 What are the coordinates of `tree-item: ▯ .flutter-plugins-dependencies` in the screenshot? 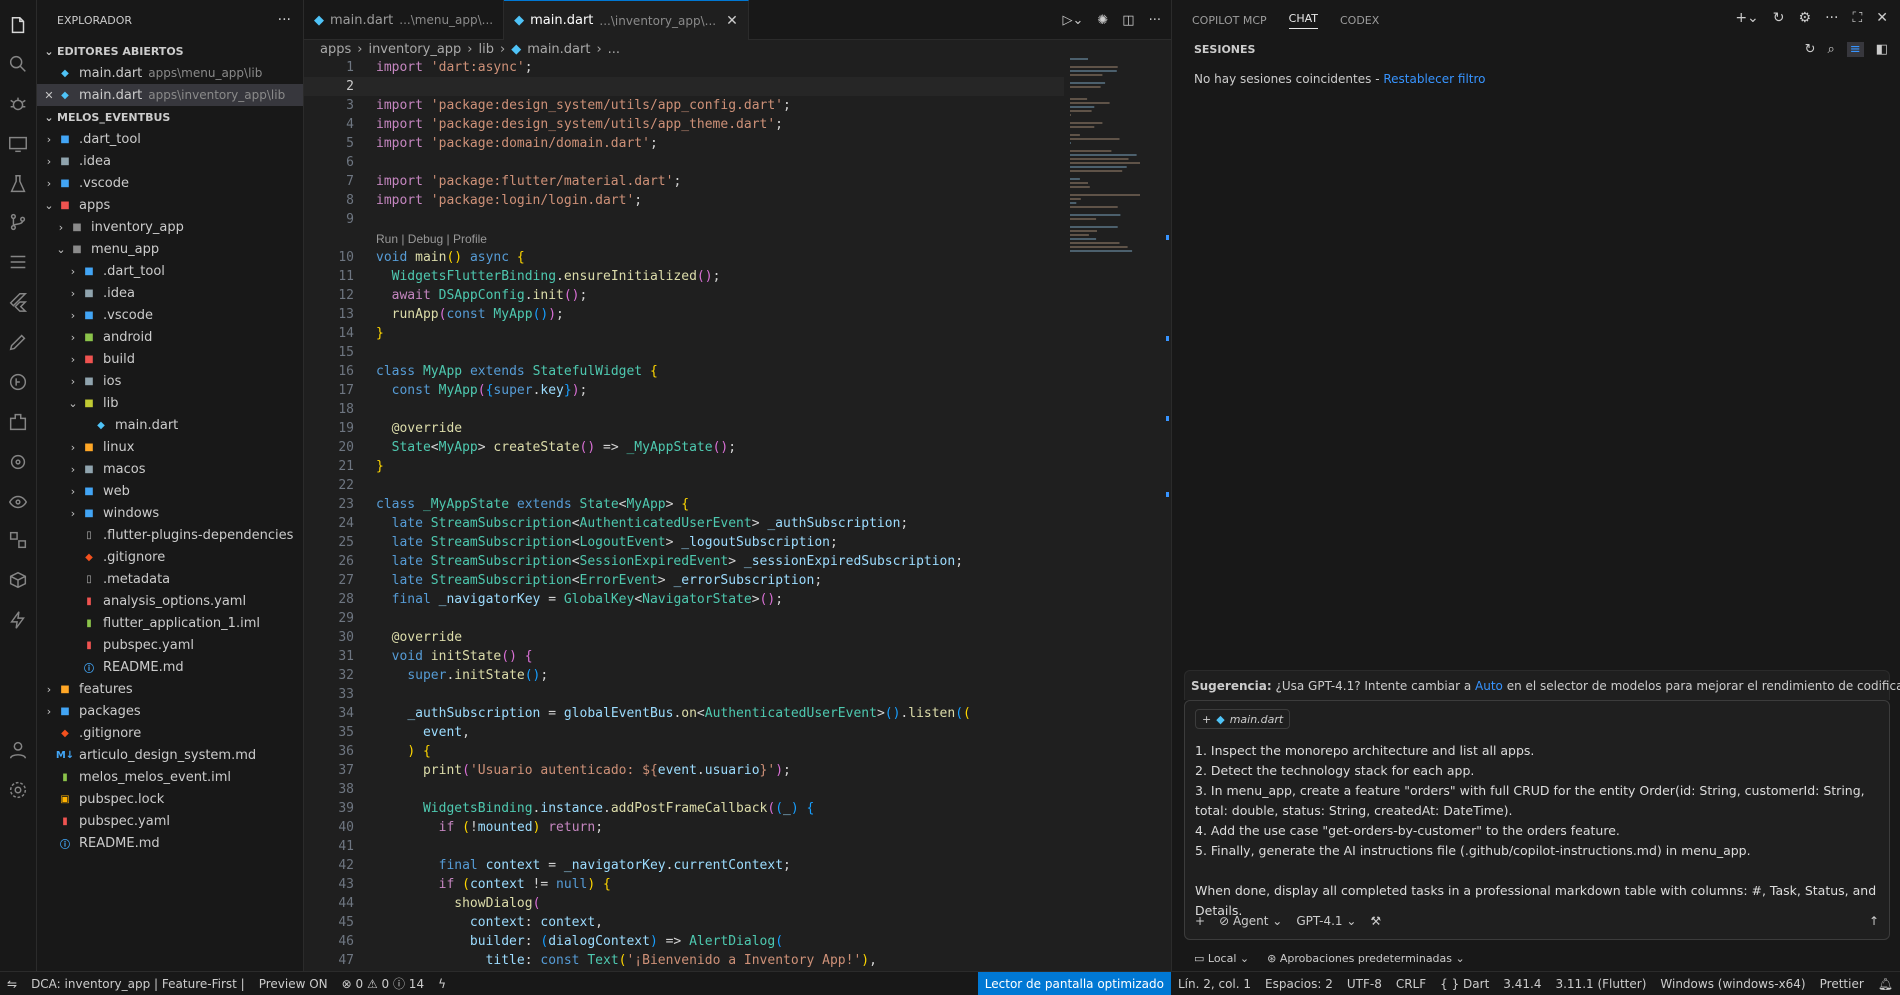 It's located at (170, 535).